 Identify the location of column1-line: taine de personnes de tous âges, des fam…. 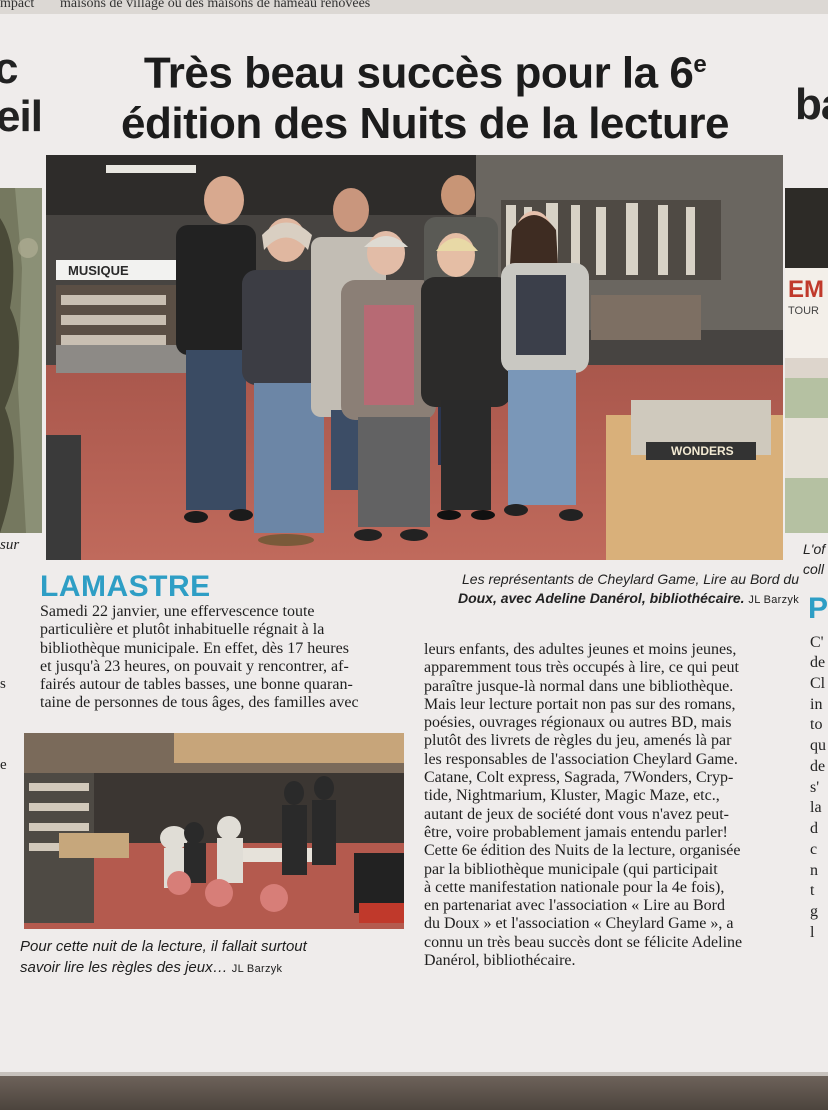
(199, 703).